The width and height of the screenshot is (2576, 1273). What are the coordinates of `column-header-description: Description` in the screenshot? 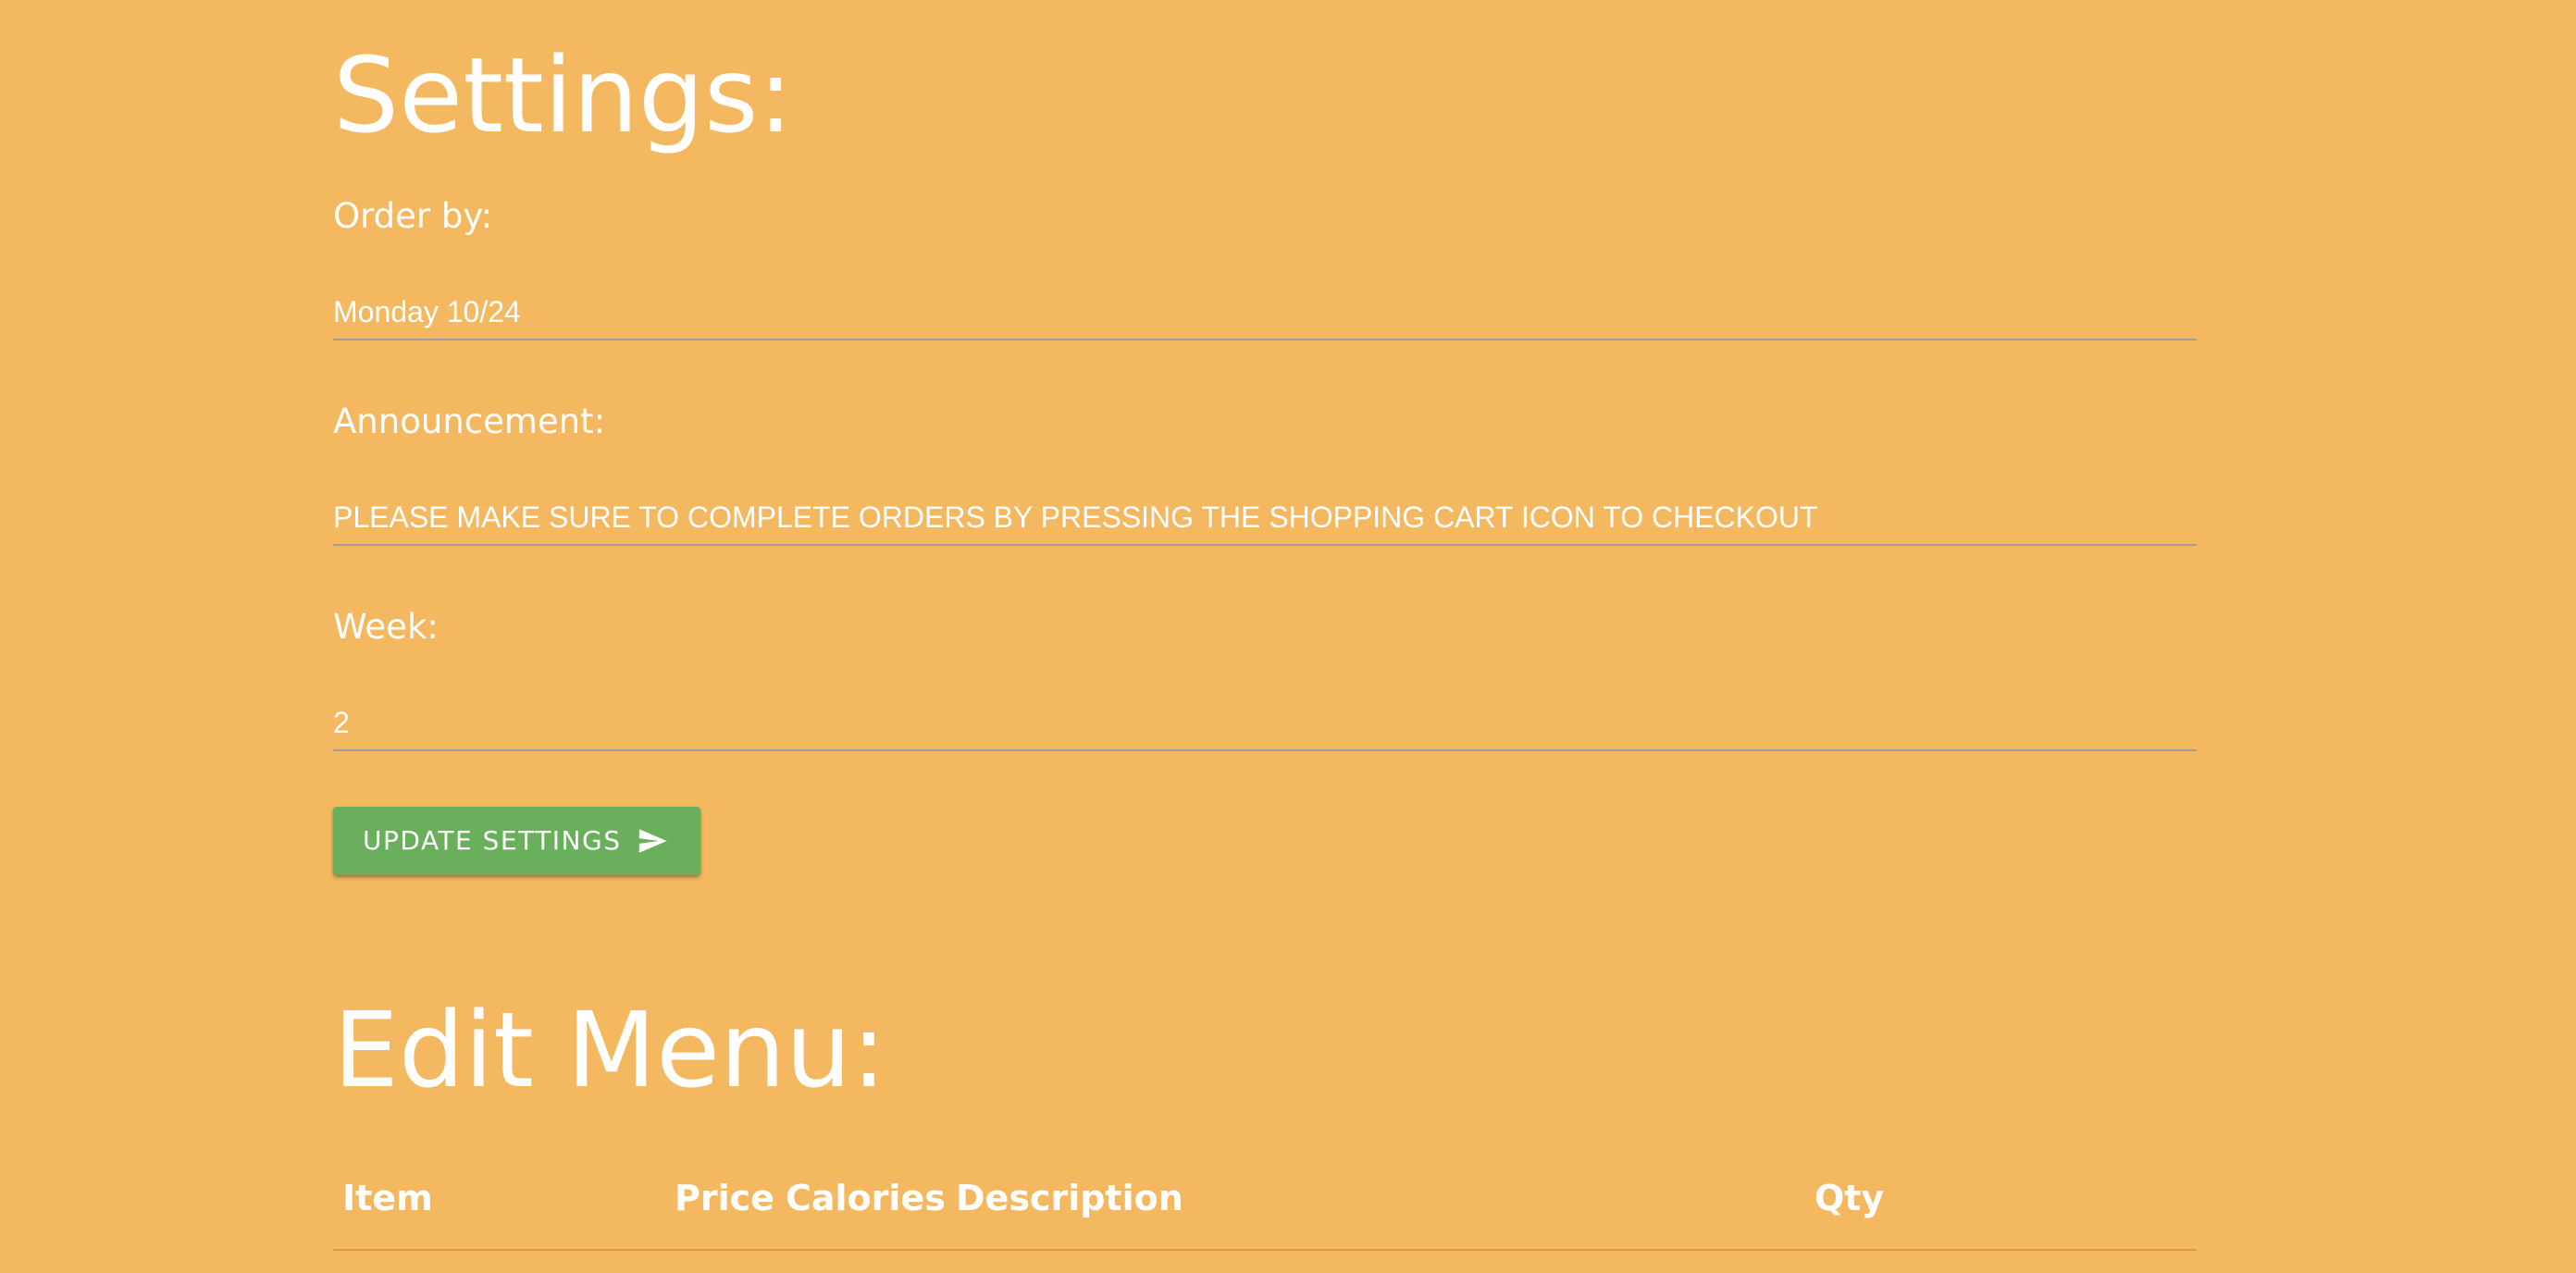 It's located at (1069, 1198).